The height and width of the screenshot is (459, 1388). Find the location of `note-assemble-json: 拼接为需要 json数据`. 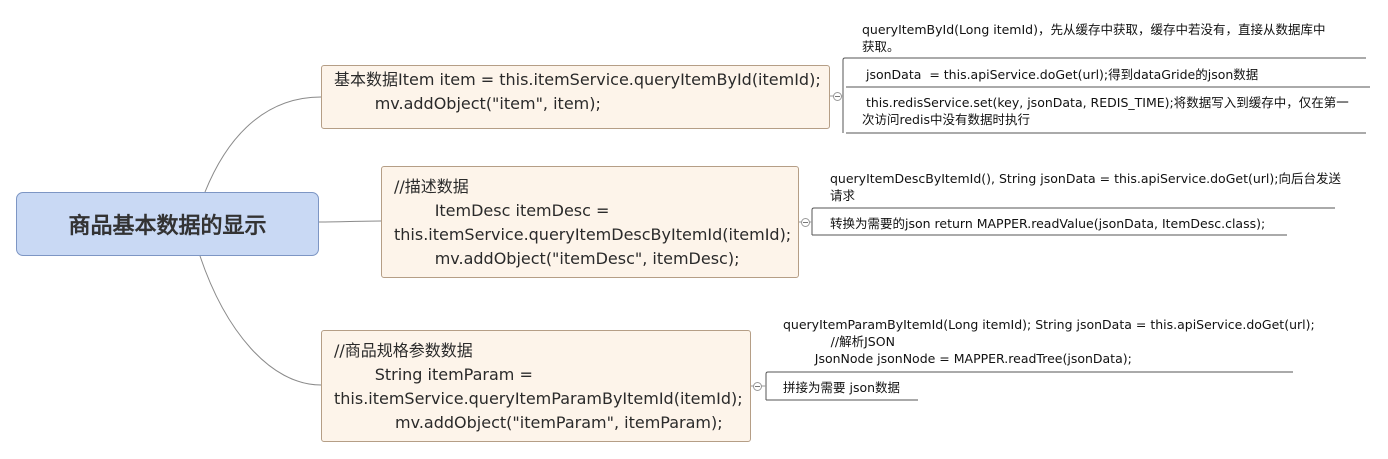

note-assemble-json: 拼接为需要 json数据 is located at coordinates (841, 387).